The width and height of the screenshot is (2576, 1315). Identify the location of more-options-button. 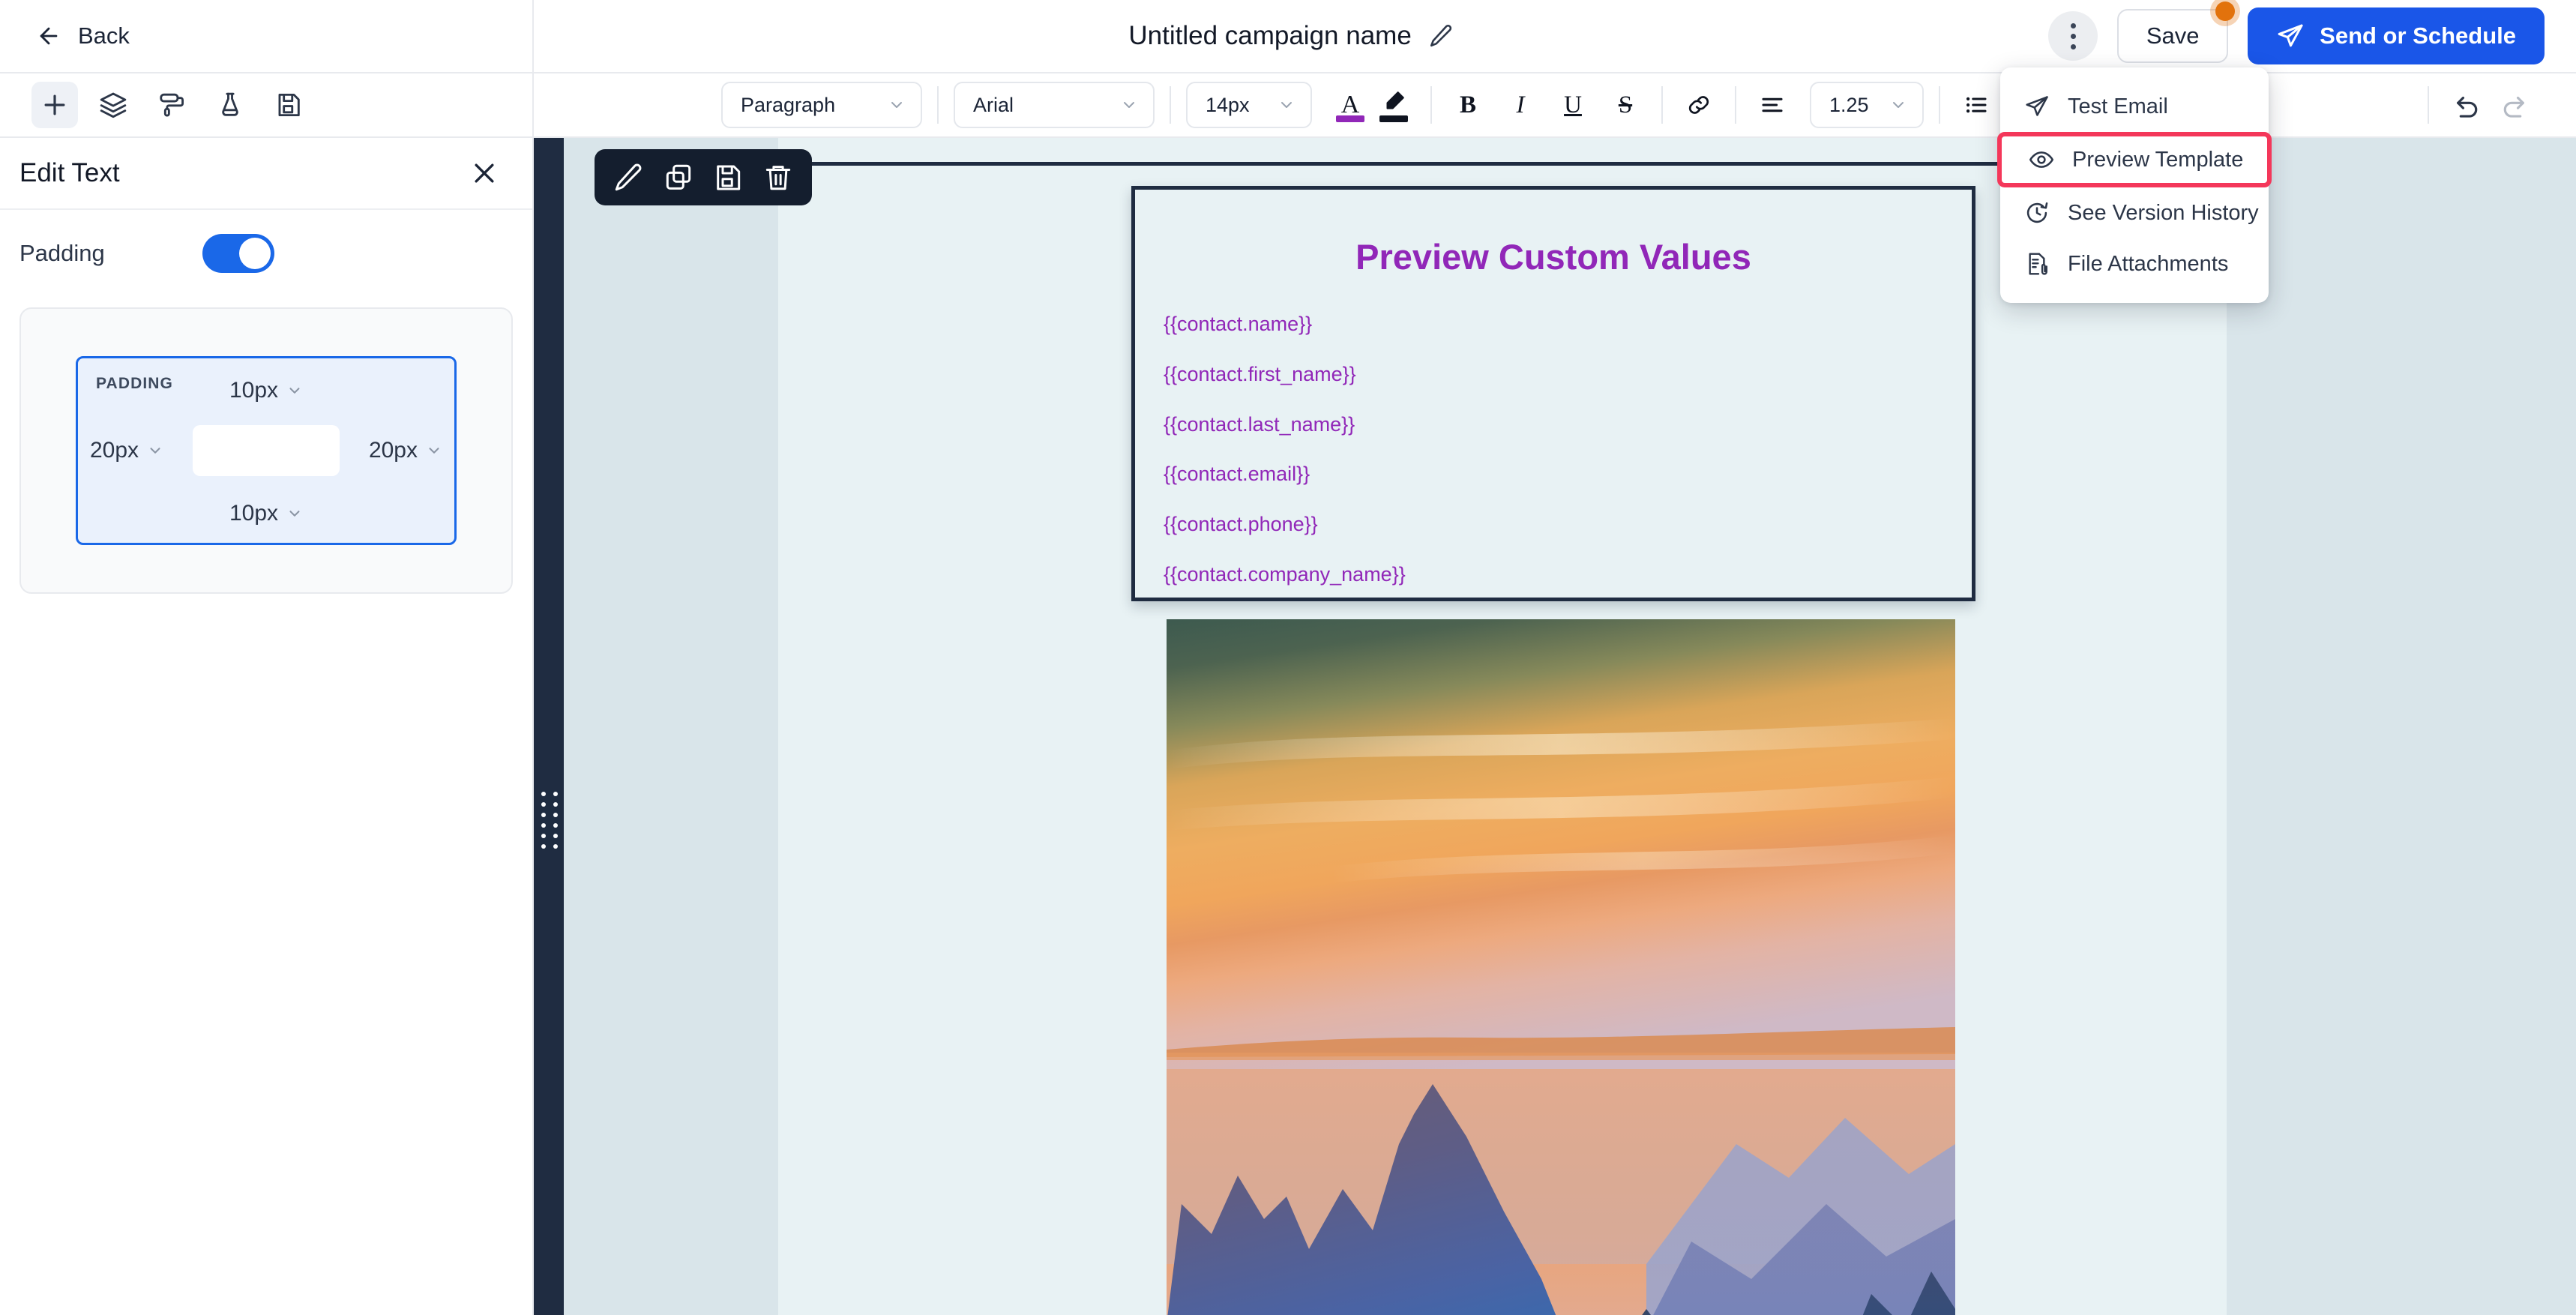
(2073, 36).